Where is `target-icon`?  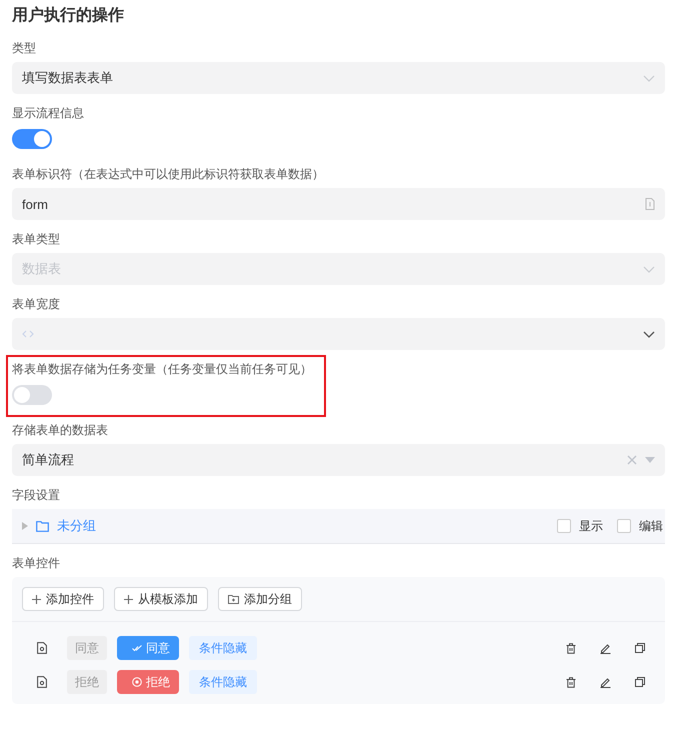
target-icon is located at coordinates (137, 682).